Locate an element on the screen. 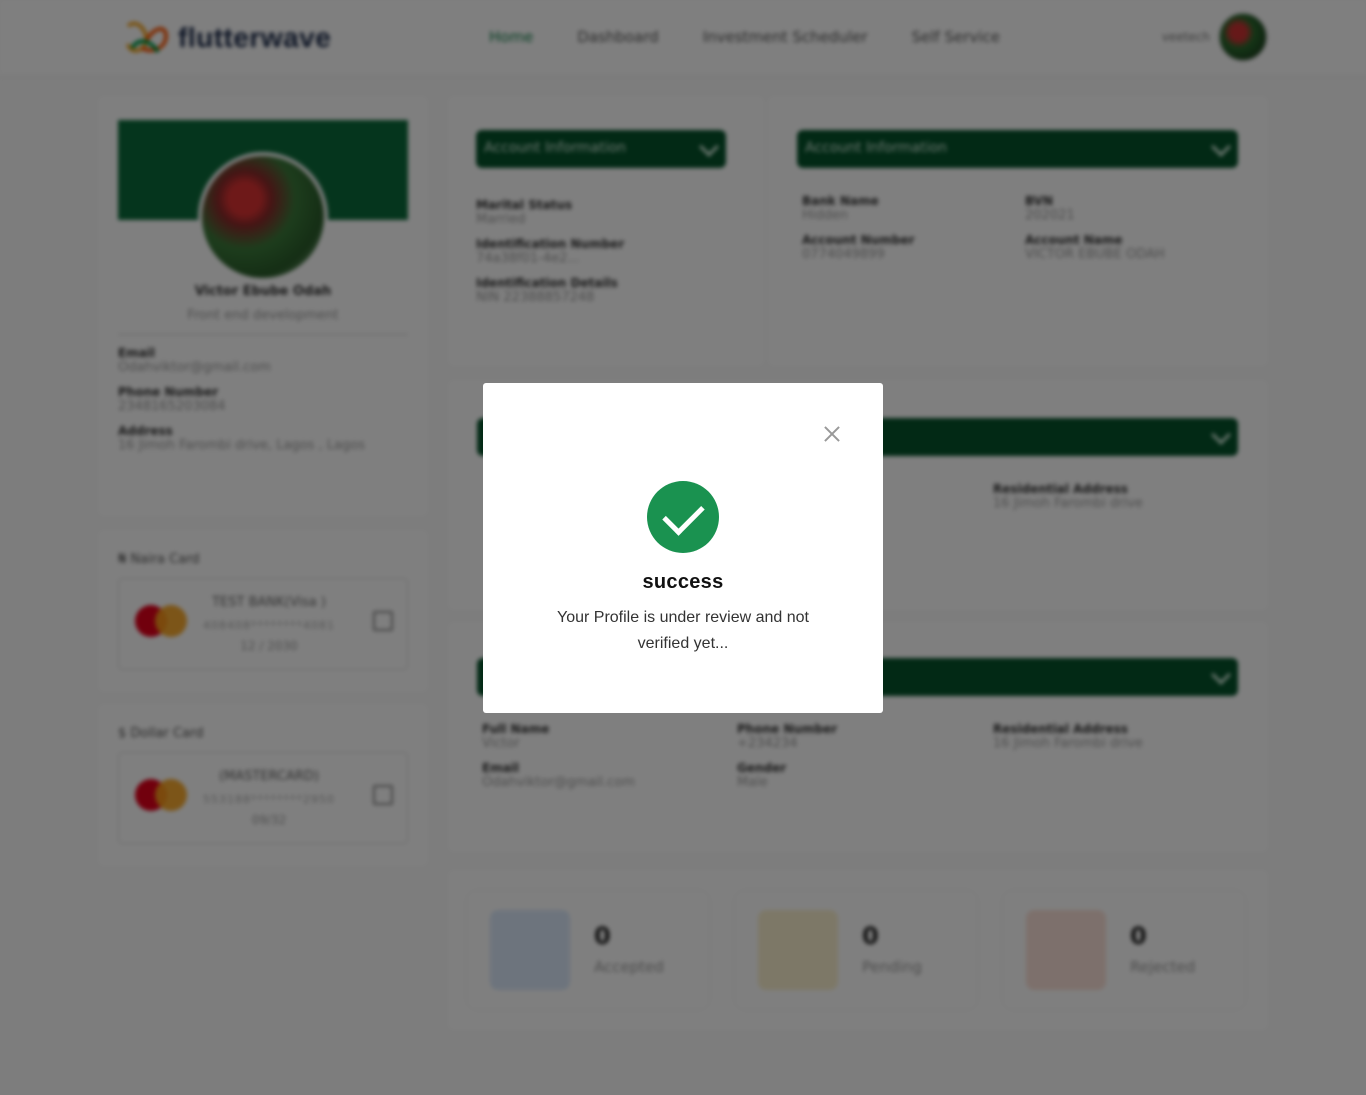 Image resolution: width=1366 pixels, height=1095 pixels. close-icon is located at coordinates (832, 434).